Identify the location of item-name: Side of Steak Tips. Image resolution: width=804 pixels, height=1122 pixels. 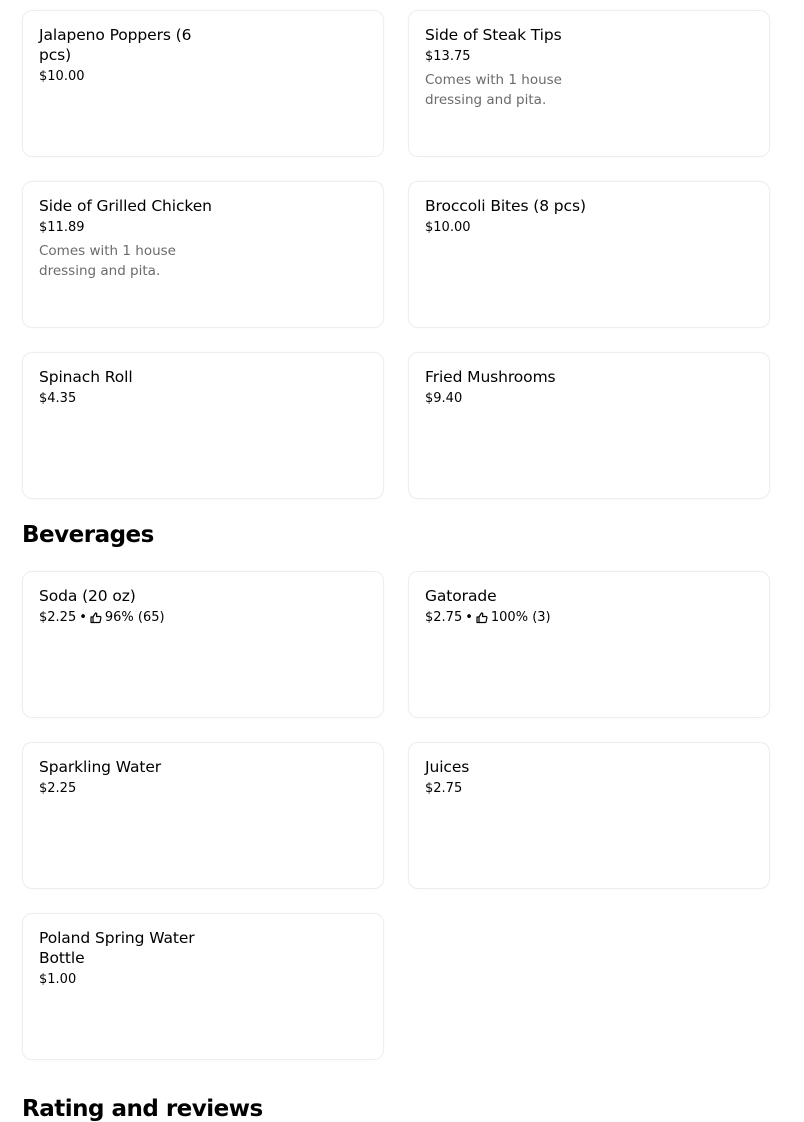
(493, 35).